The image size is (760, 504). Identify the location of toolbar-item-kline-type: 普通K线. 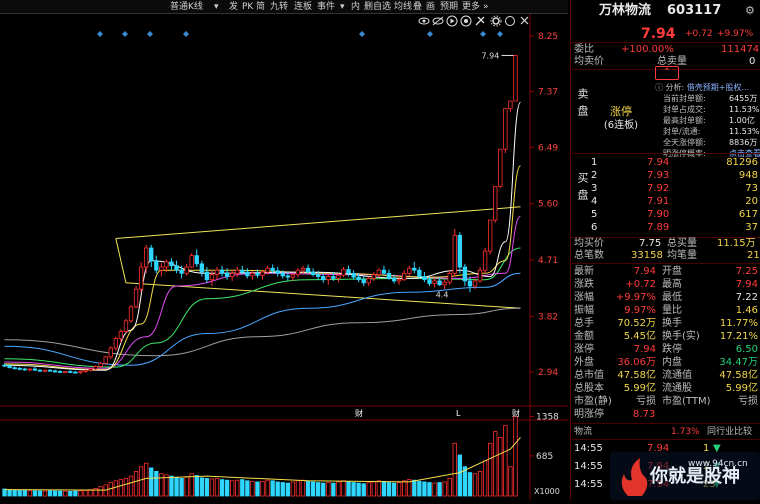
(186, 7).